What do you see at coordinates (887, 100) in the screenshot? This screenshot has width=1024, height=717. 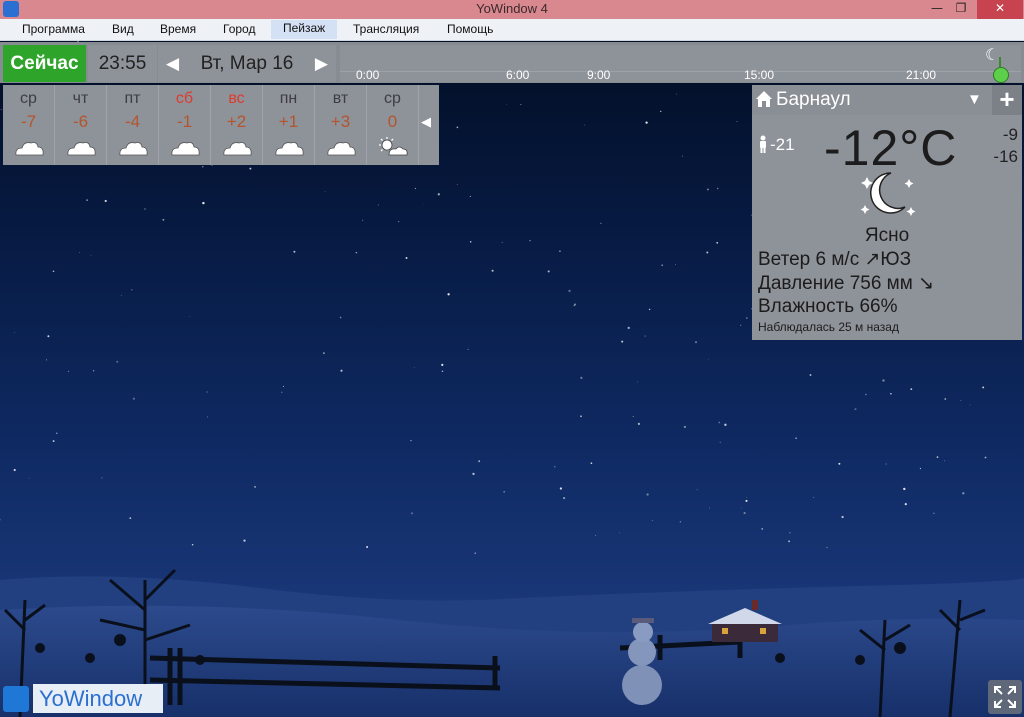 I see `panel-header: Барнаул ▼ +` at bounding box center [887, 100].